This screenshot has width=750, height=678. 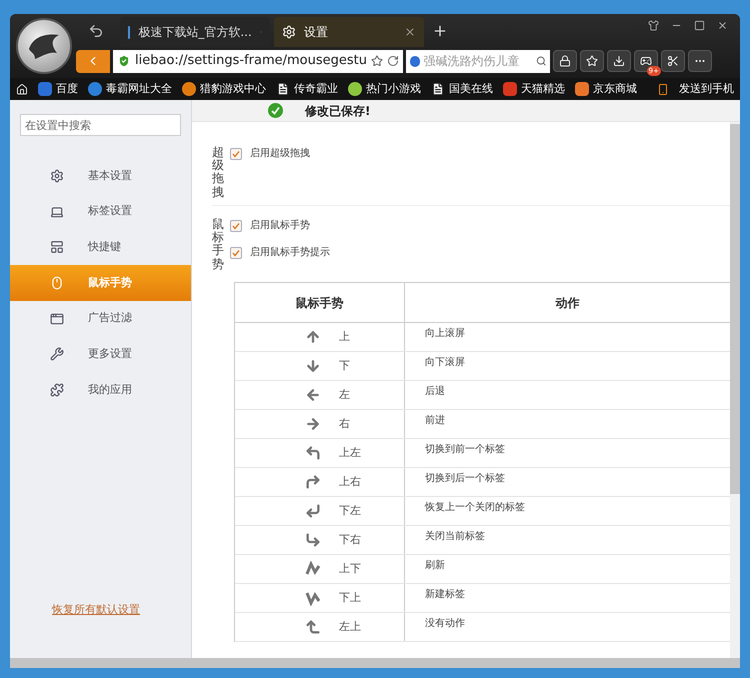 I want to click on paw-icon, so click(x=415, y=61).